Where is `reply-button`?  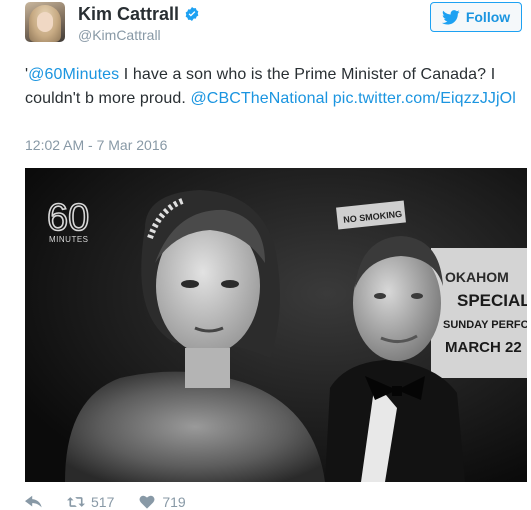
reply-button is located at coordinates (34, 502).